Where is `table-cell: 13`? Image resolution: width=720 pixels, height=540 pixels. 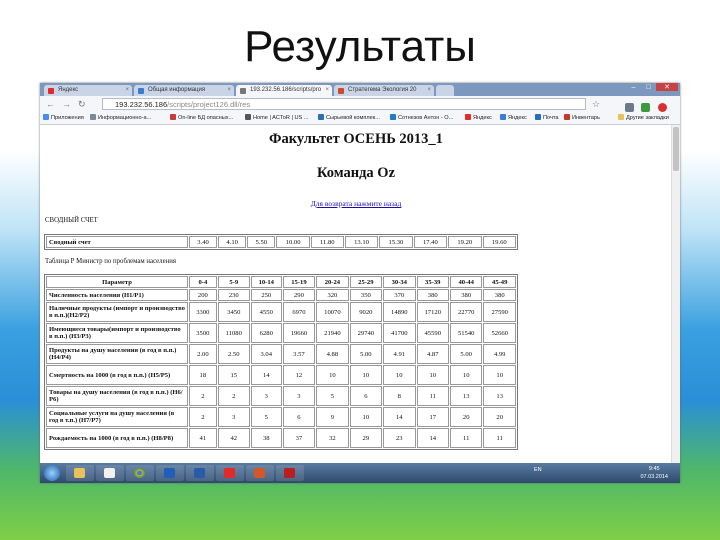 table-cell: 13 is located at coordinates (499, 396).